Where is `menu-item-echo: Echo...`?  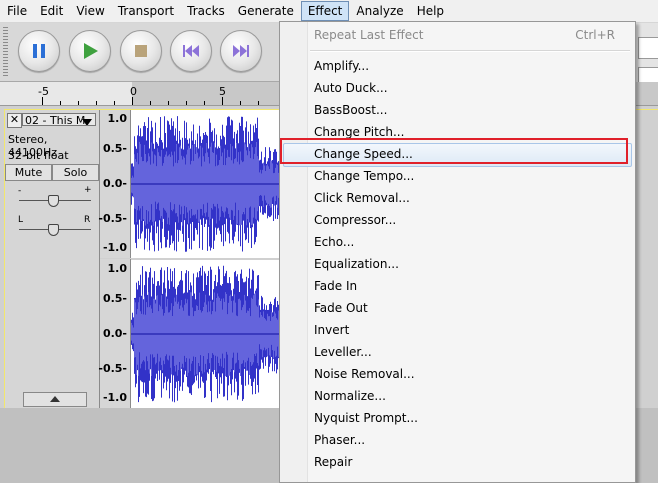
menu-item-echo: Echo... is located at coordinates (334, 242).